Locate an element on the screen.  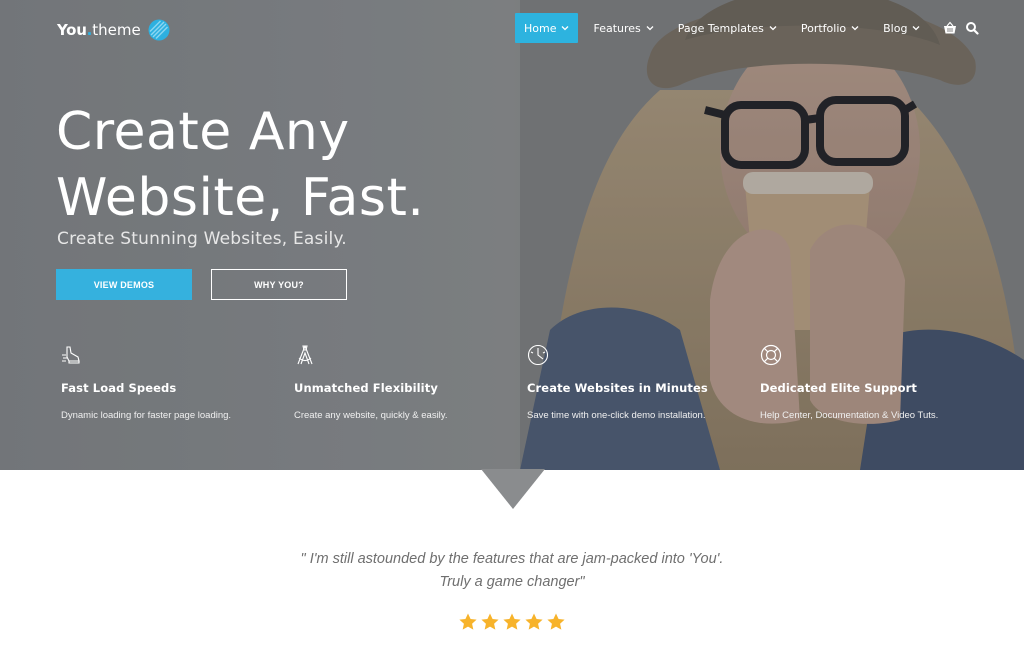
section-notch-arrow is located at coordinates (513, 489).